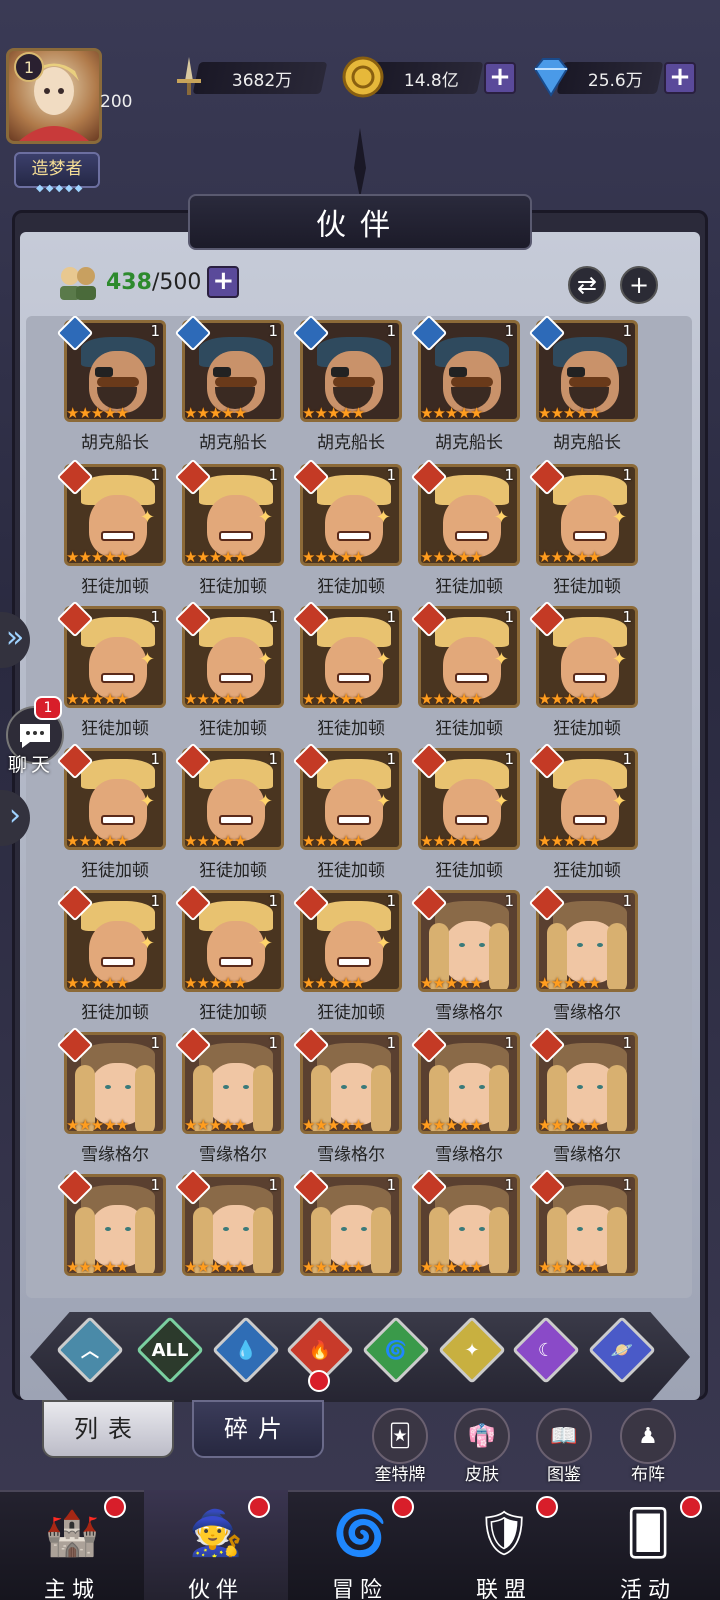 This screenshot has height=1600, width=720. What do you see at coordinates (546, 1350) in the screenshot?
I see `filter-dark-icon: ☾` at bounding box center [546, 1350].